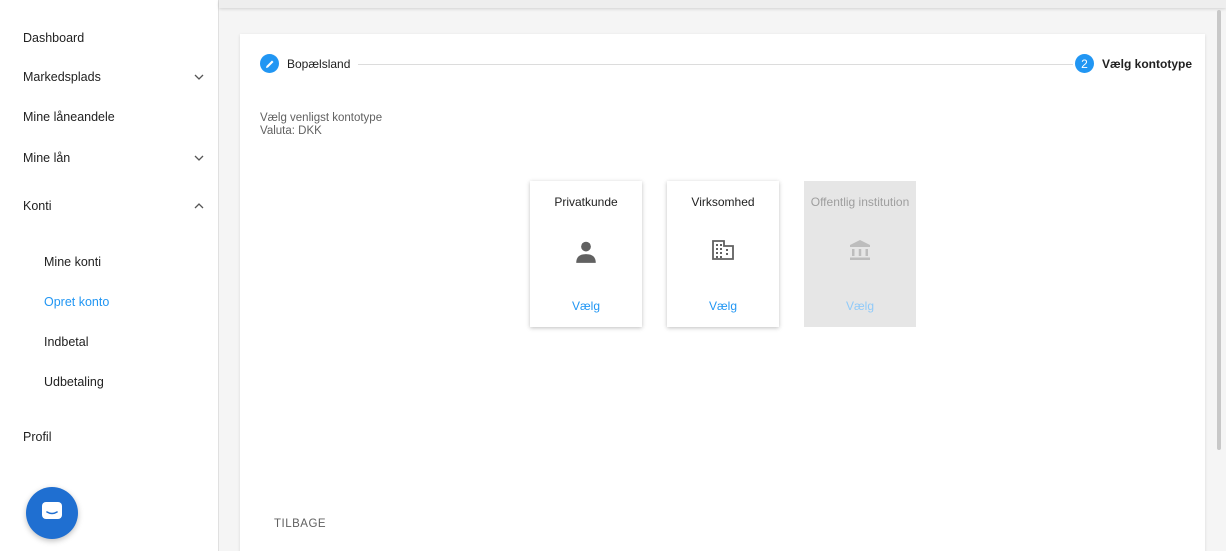 Image resolution: width=1226 pixels, height=551 pixels. What do you see at coordinates (69, 117) in the screenshot?
I see `sidebar-item-label: Mine låneandele` at bounding box center [69, 117].